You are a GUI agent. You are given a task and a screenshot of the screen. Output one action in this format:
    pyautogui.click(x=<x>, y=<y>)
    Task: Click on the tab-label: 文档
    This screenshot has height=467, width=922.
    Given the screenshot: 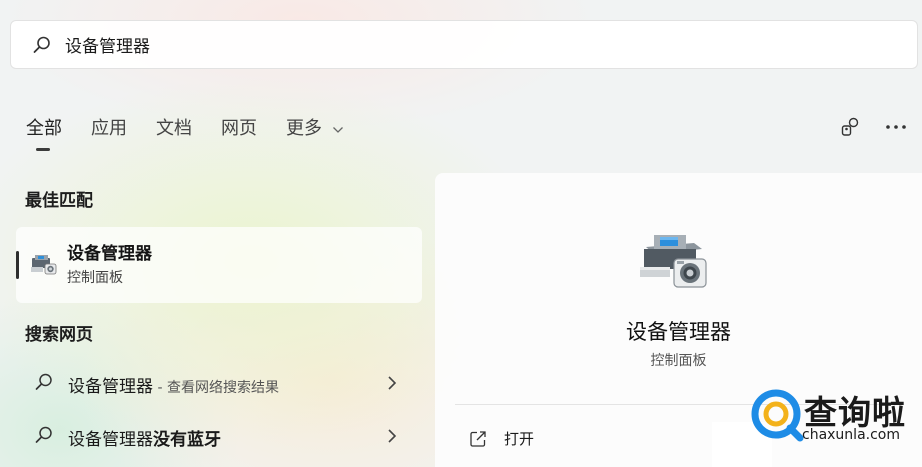 What is the action you would take?
    pyautogui.click(x=174, y=128)
    